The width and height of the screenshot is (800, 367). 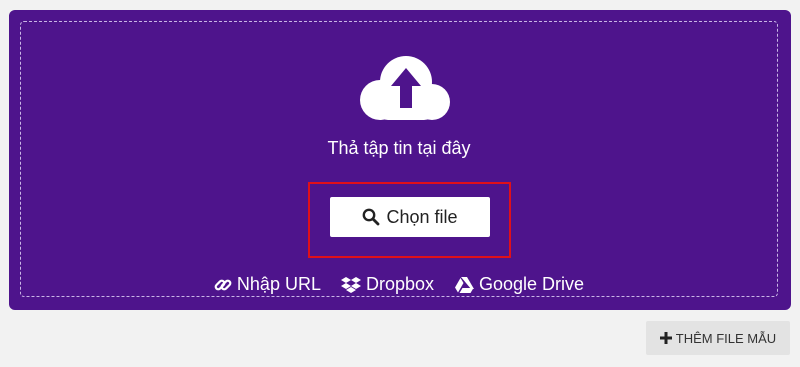 What do you see at coordinates (223, 284) in the screenshot?
I see `link-icon` at bounding box center [223, 284].